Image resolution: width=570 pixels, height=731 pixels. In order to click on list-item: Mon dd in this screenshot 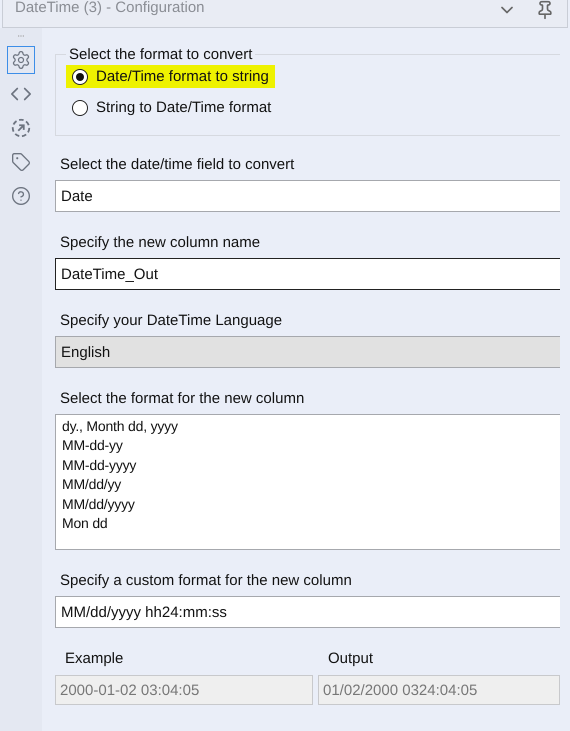, I will do `click(308, 524)`.